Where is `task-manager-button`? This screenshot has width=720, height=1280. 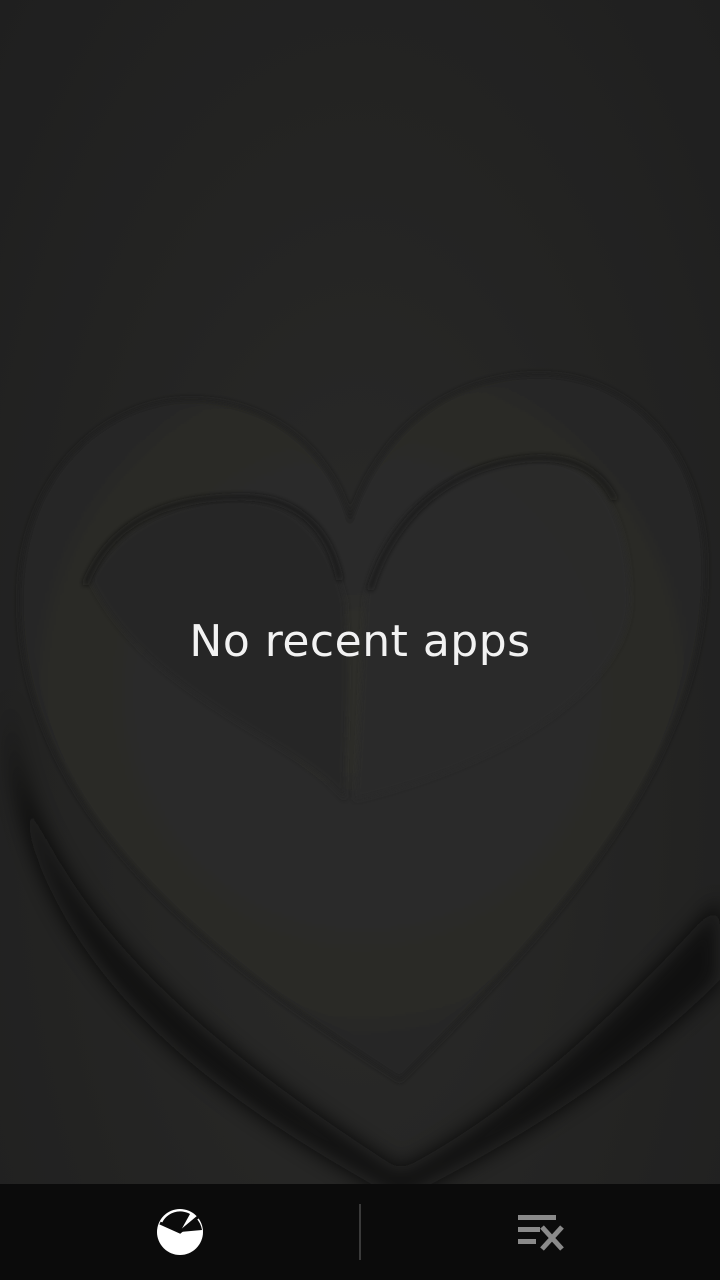
task-manager-button is located at coordinates (179, 1232).